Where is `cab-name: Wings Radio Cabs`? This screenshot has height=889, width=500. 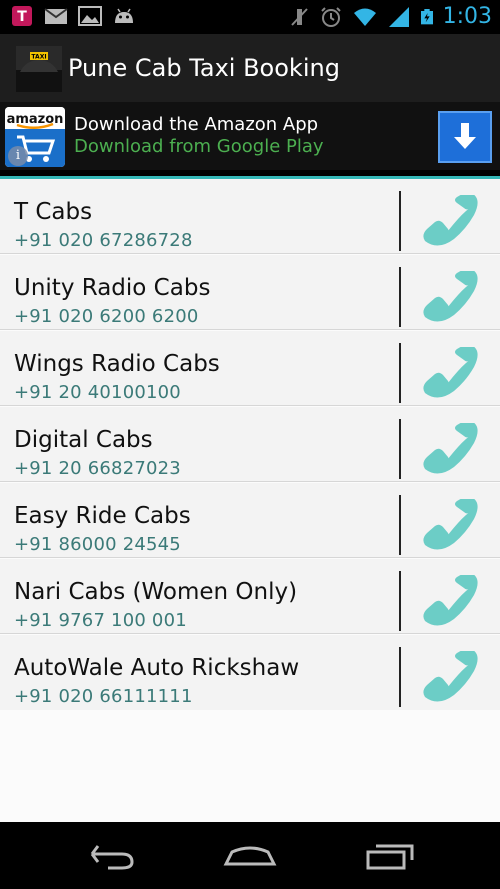
cab-name: Wings Radio Cabs is located at coordinates (117, 364).